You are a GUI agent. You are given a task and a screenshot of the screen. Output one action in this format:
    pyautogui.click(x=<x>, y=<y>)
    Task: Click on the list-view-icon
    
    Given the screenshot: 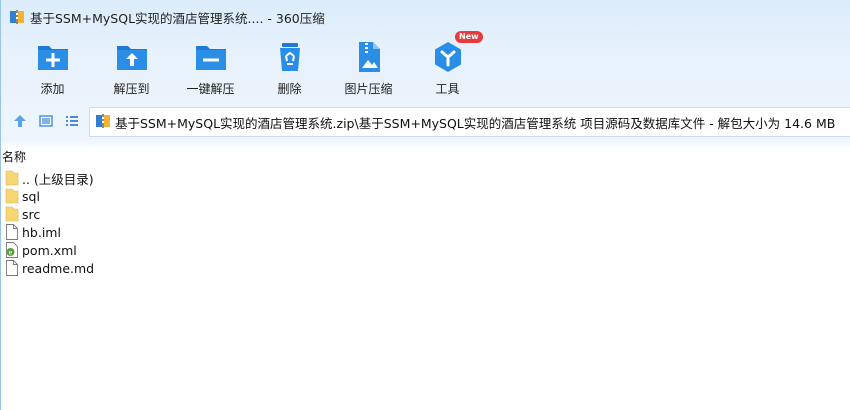 What is the action you would take?
    pyautogui.click(x=72, y=122)
    